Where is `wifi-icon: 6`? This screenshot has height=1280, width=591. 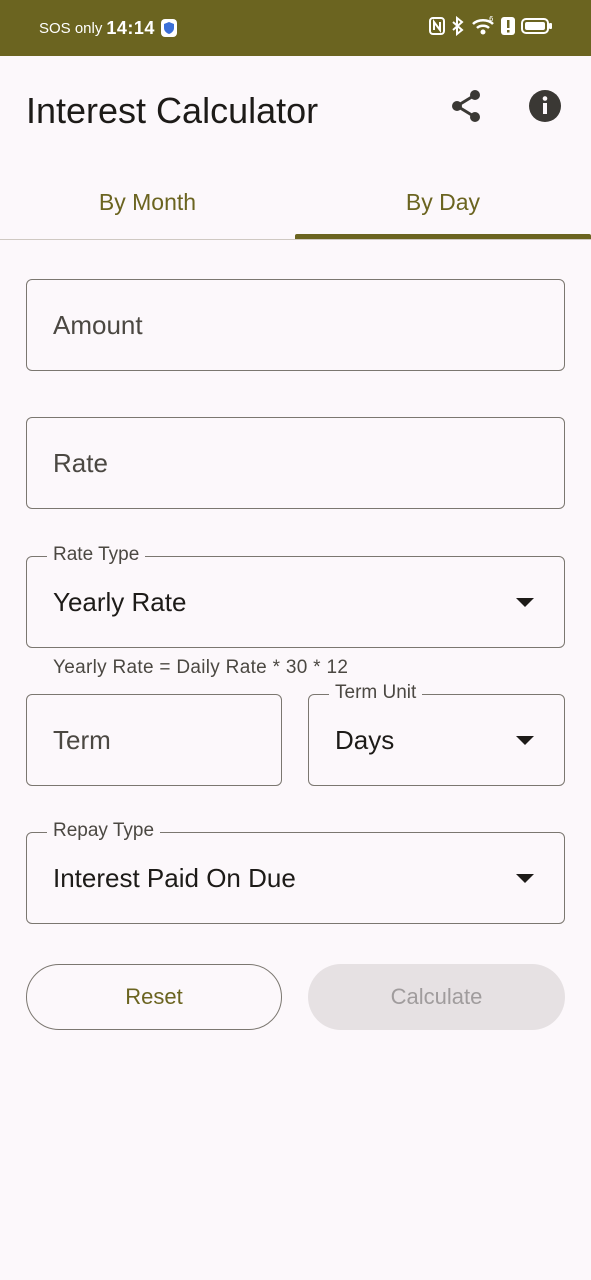
wifi-icon: 6 is located at coordinates (483, 28).